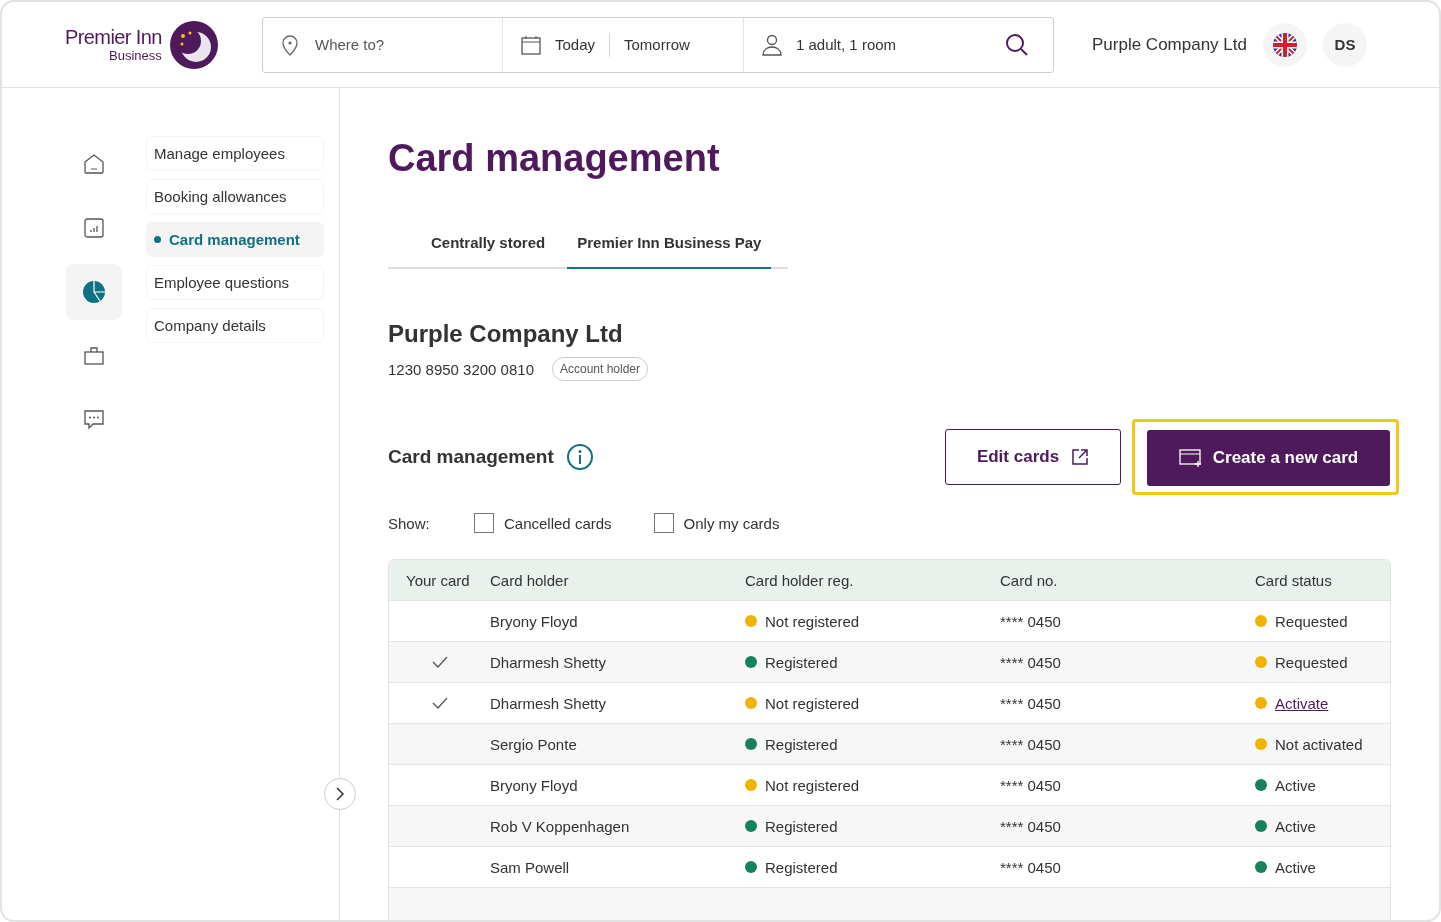 The height and width of the screenshot is (922, 1441). What do you see at coordinates (1319, 744) in the screenshot?
I see `table-cell: Not activated` at bounding box center [1319, 744].